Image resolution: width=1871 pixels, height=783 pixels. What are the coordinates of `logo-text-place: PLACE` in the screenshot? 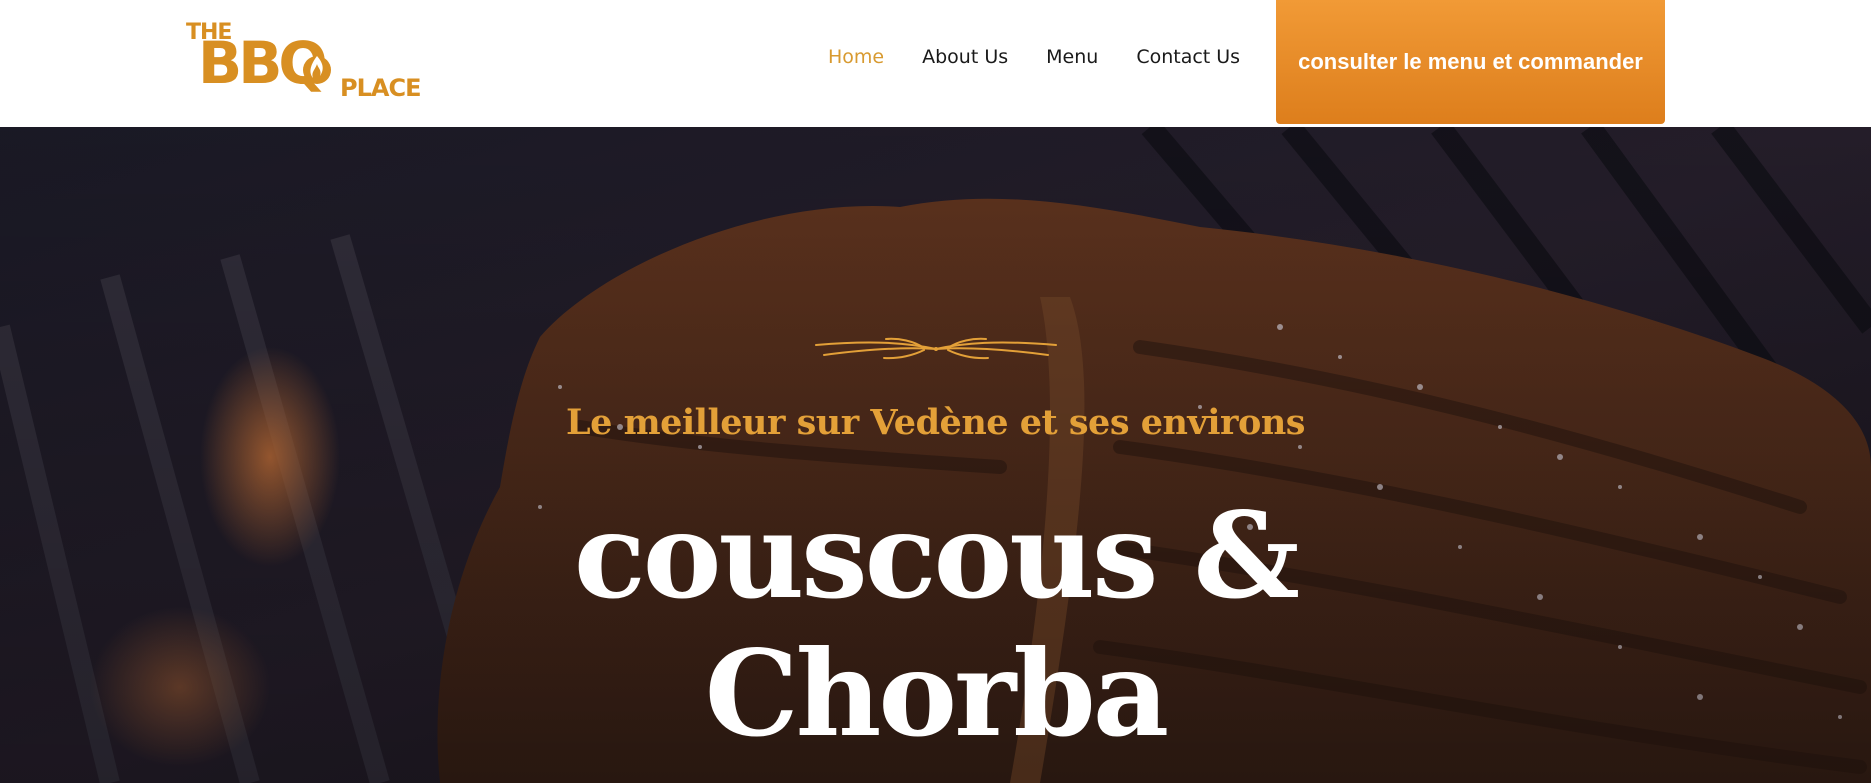 It's located at (380, 88).